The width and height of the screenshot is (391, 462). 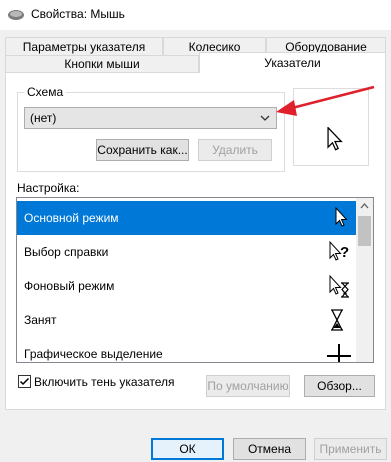 What do you see at coordinates (69, 286) in the screenshot?
I see `list-item-label: Фоновый режим` at bounding box center [69, 286].